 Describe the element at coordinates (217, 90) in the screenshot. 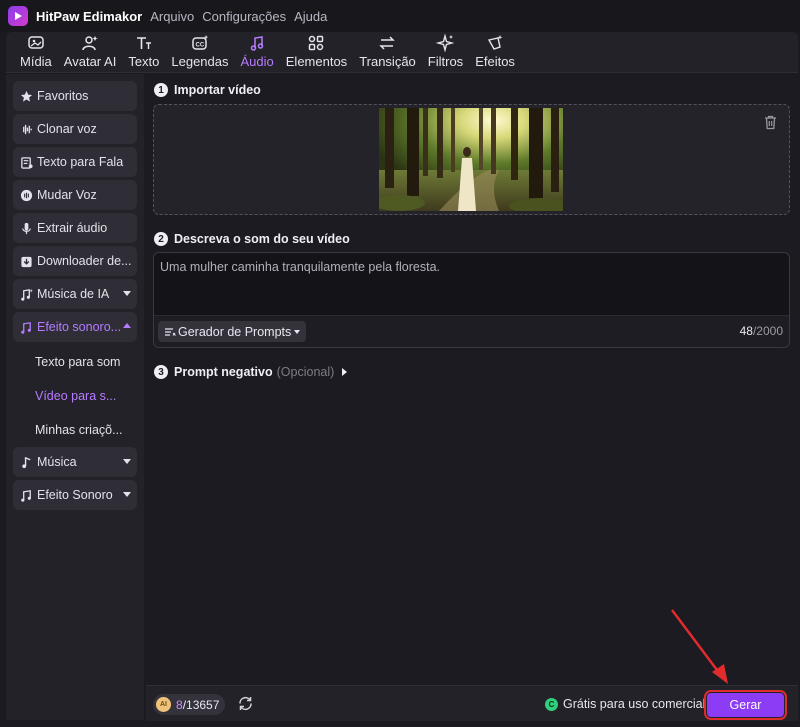

I see `step-title: Importar vídeo` at that location.